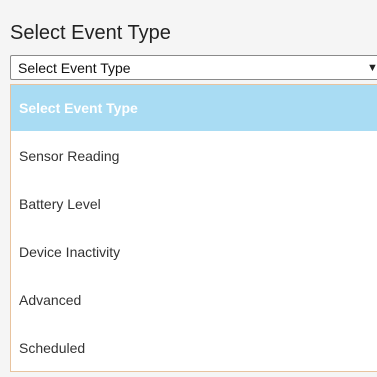 Image resolution: width=377 pixels, height=377 pixels. What do you see at coordinates (372, 68) in the screenshot?
I see `triangle-down-icon: ▼` at bounding box center [372, 68].